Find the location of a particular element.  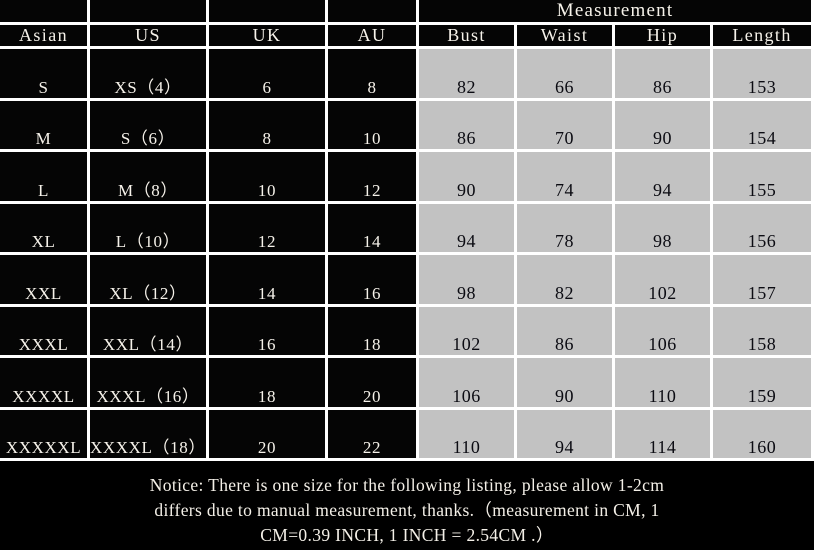

cell-length: 159 is located at coordinates (763, 384).